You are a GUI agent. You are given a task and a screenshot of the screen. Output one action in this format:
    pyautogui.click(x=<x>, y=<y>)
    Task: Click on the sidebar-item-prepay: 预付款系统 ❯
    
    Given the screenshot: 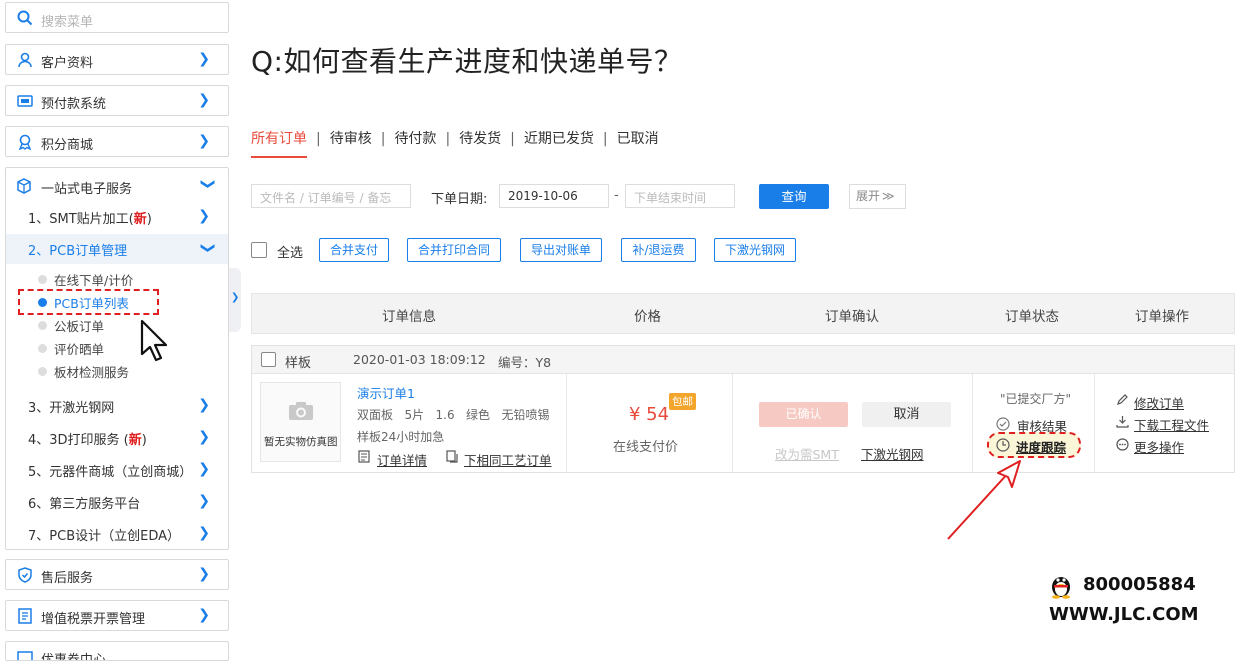 What is the action you would take?
    pyautogui.click(x=117, y=100)
    